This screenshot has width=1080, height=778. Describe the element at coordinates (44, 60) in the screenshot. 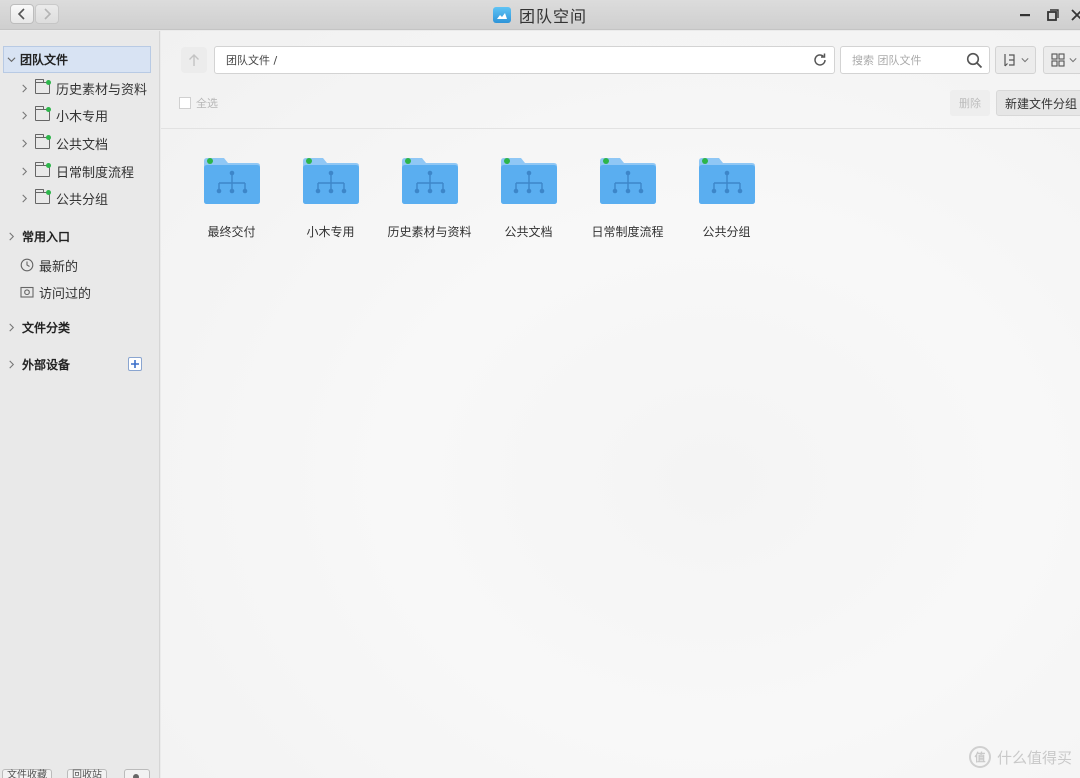

I see `sidebar-root-label: 团队文件` at that location.